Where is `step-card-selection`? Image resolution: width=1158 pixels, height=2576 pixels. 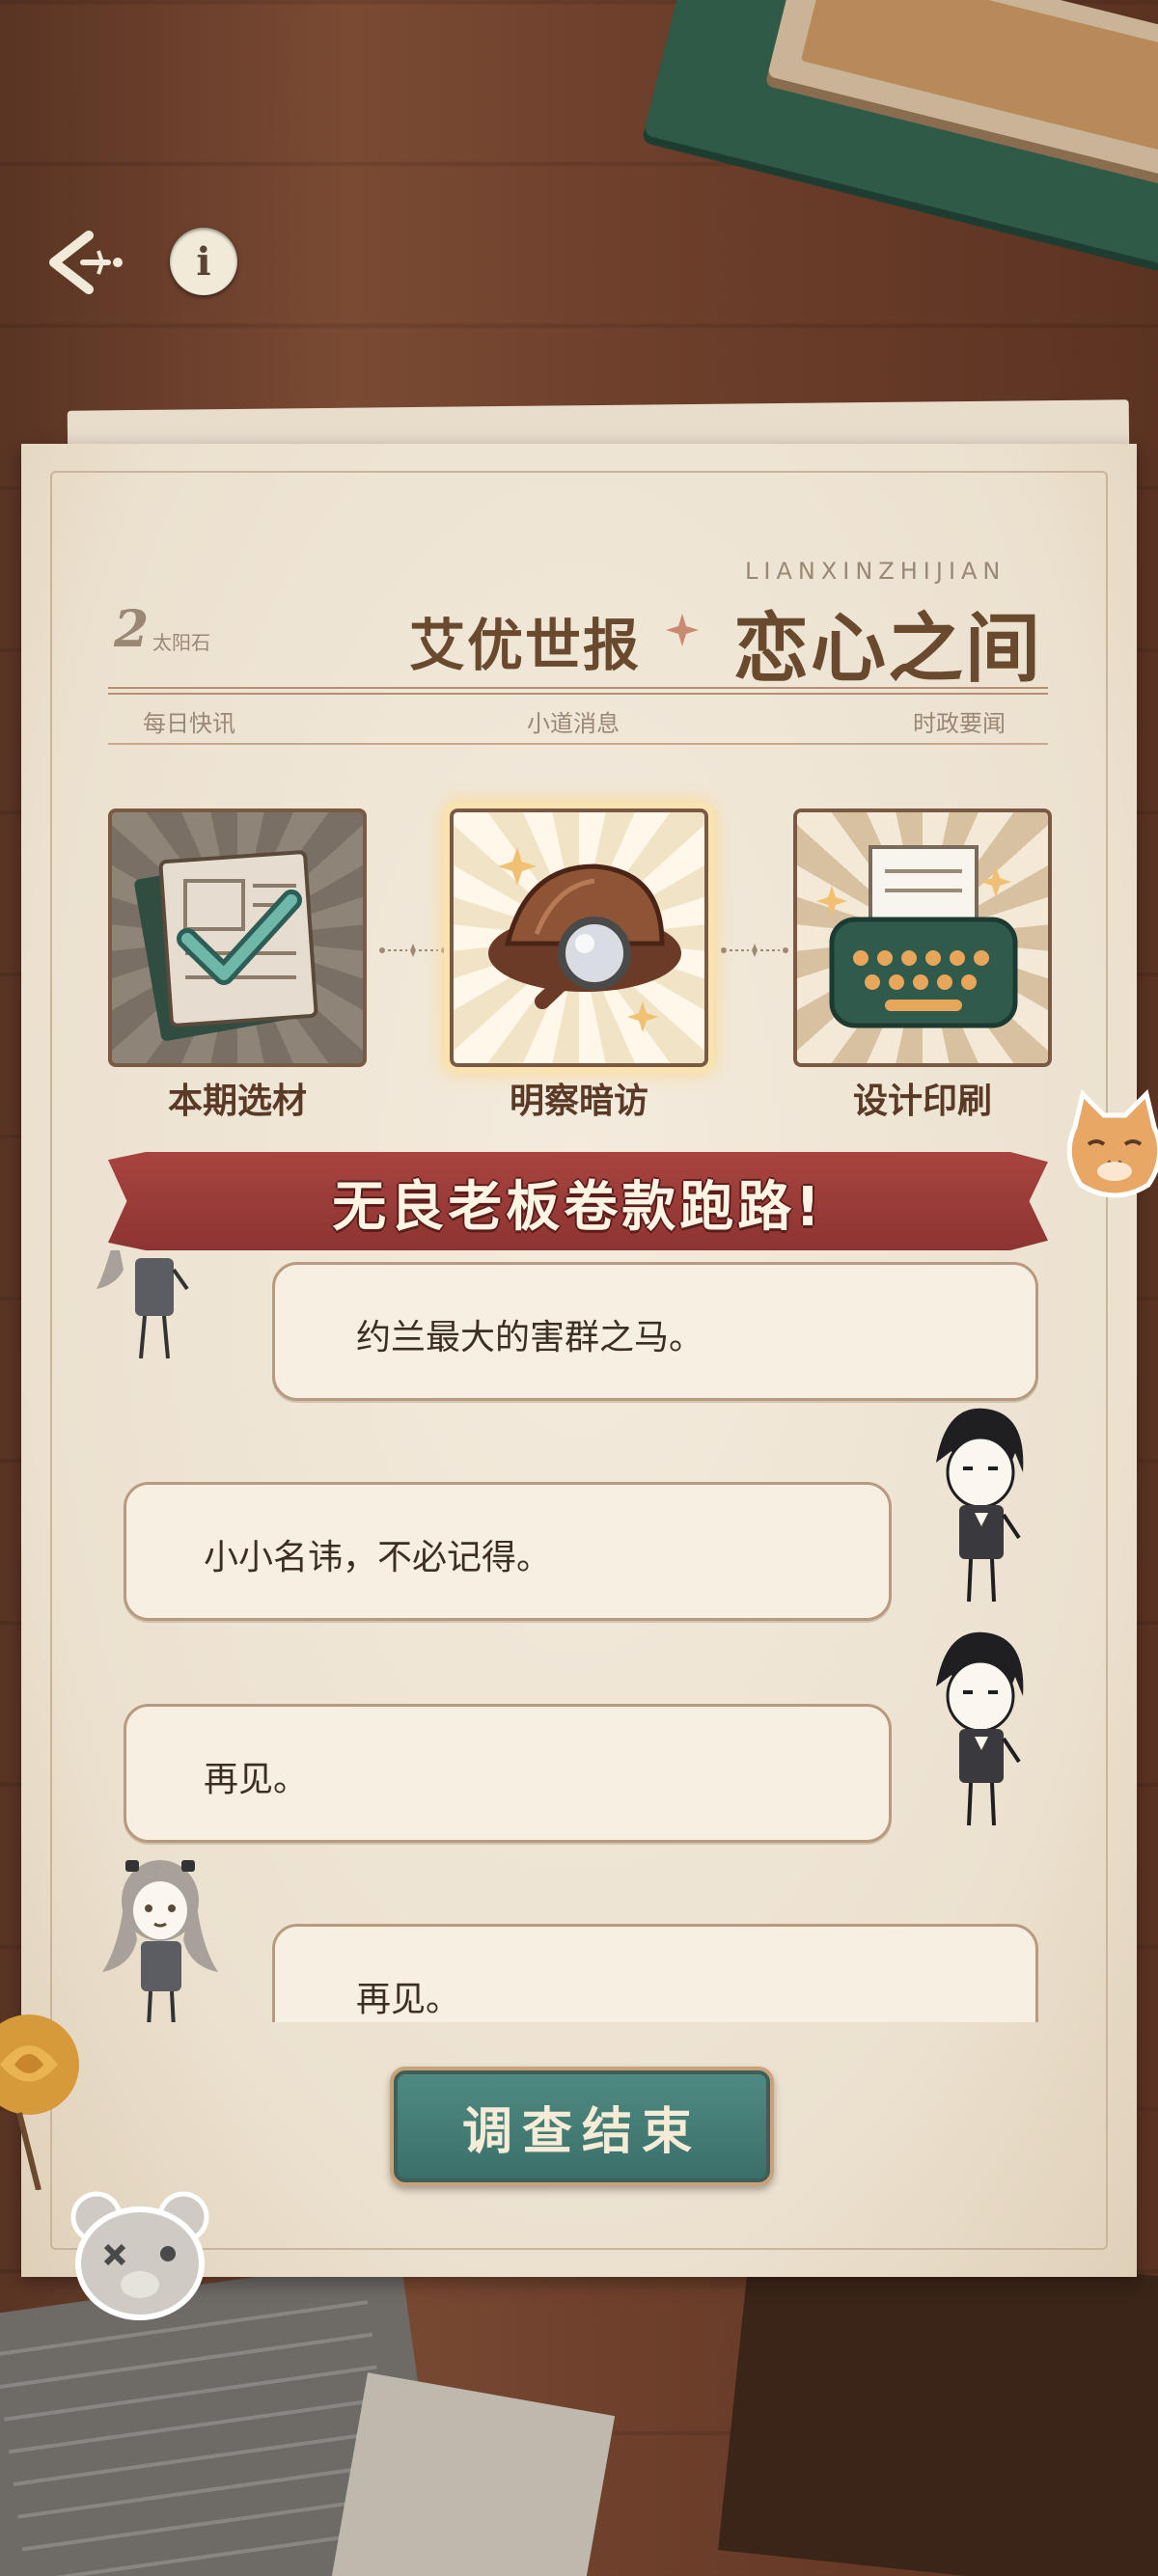
step-card-selection is located at coordinates (237, 938).